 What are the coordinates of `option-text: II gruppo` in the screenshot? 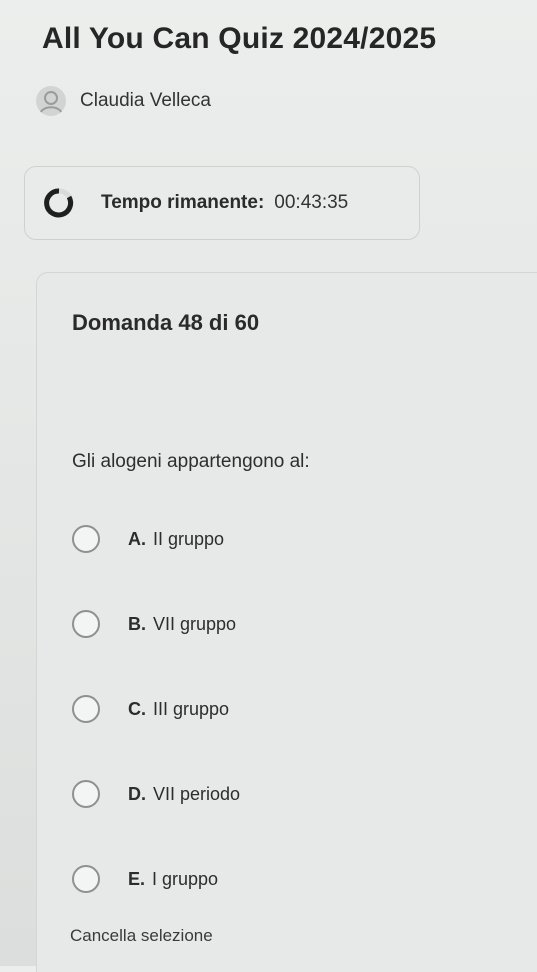 It's located at (189, 538).